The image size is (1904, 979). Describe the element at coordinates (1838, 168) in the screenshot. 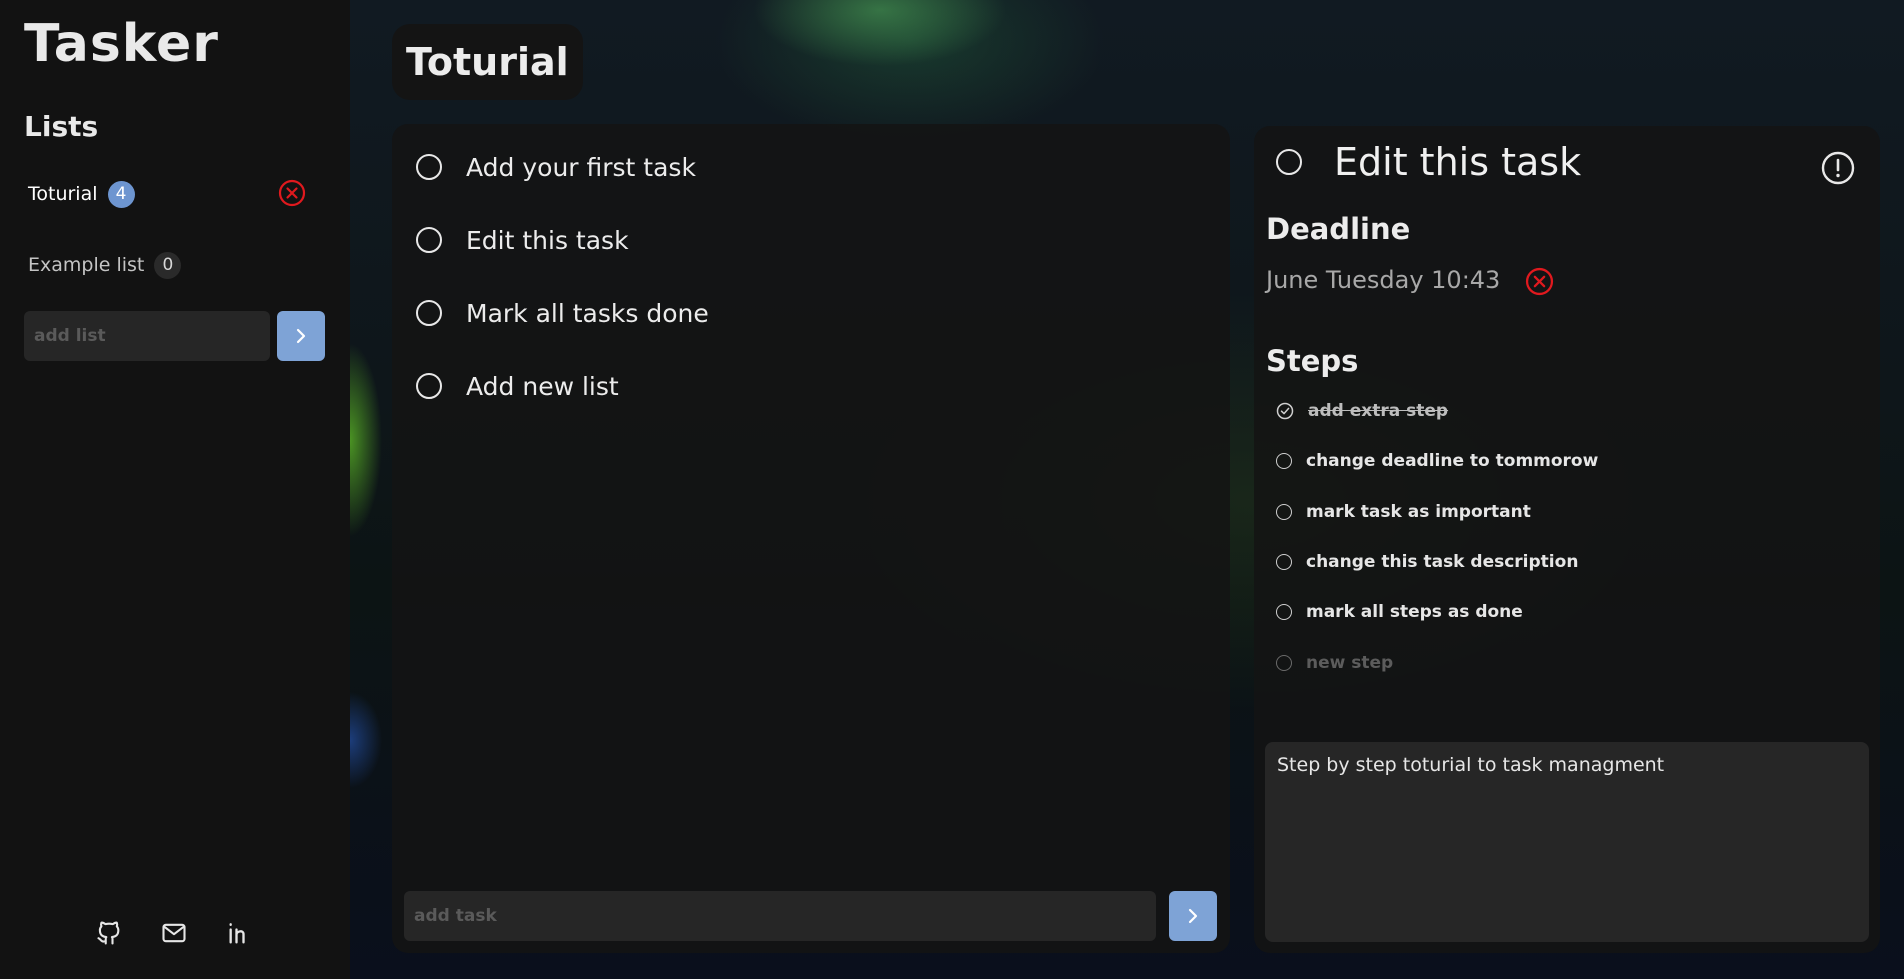

I see `important-icon` at that location.